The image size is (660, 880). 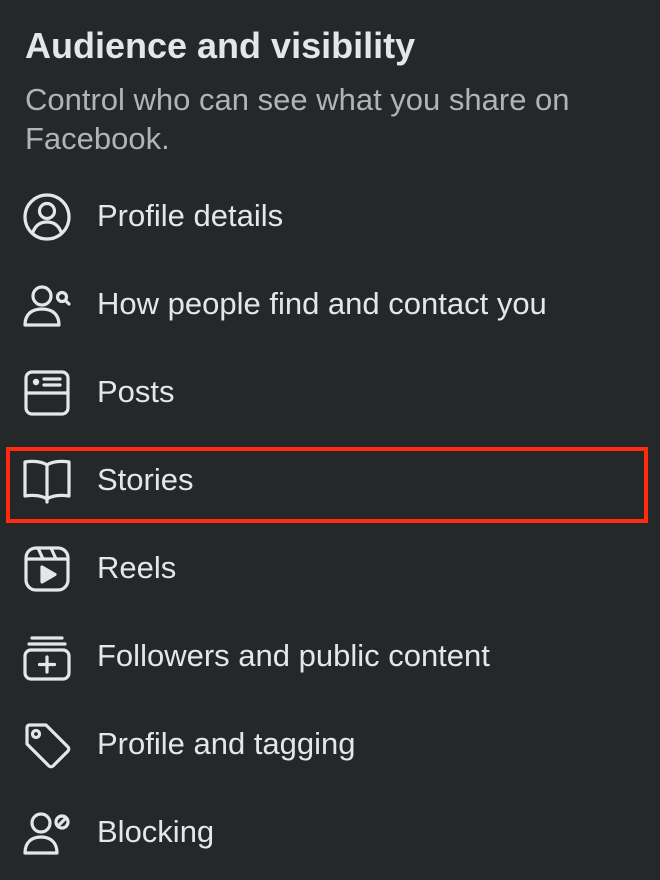 What do you see at coordinates (190, 215) in the screenshot?
I see `menu-item-label: Profile details` at bounding box center [190, 215].